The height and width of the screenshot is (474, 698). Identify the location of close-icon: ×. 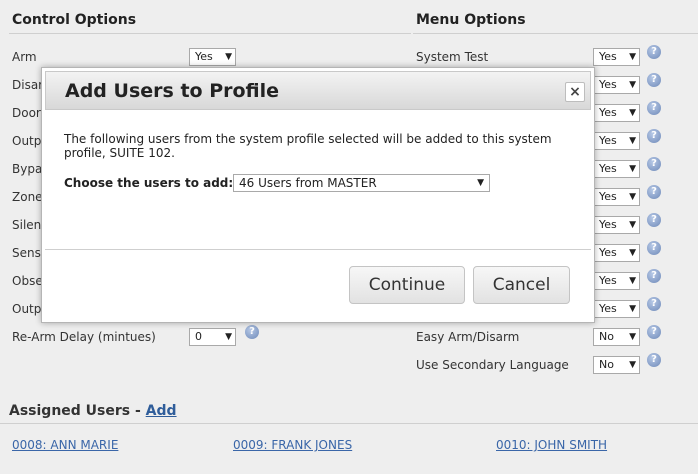
(575, 92).